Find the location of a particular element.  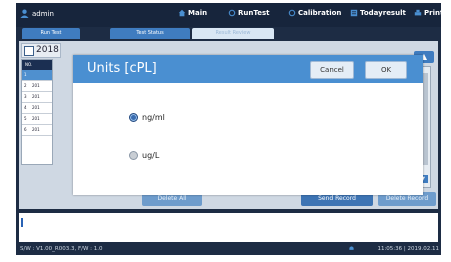

tab-bar: Run Test Test Status Result Review is located at coordinates (228, 33).